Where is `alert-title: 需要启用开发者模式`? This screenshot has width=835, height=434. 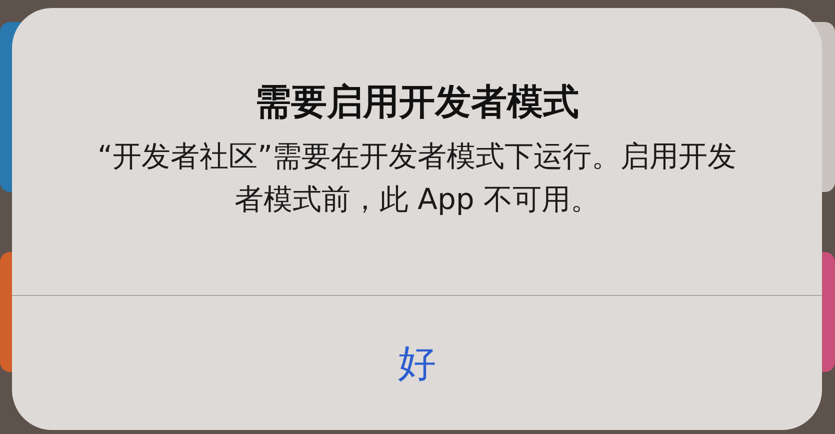
alert-title: 需要启用开发者模式 is located at coordinates (417, 103).